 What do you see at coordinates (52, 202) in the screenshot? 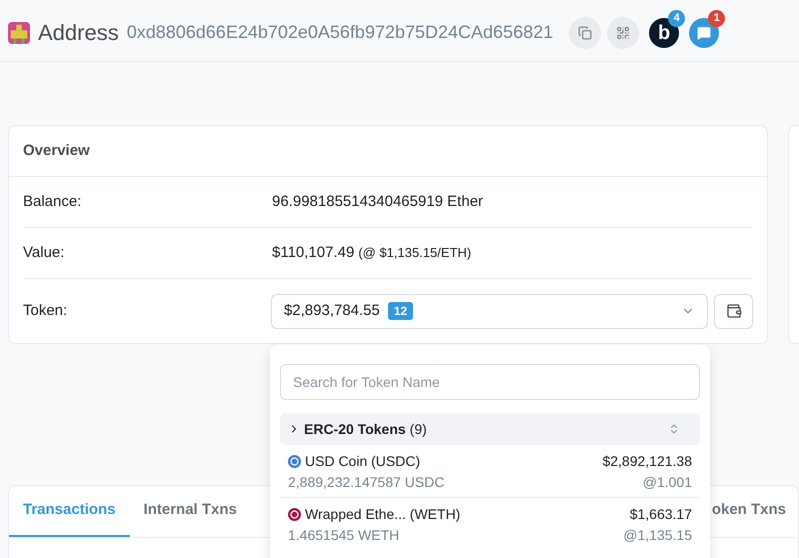
I see `field-label: Balance:` at bounding box center [52, 202].